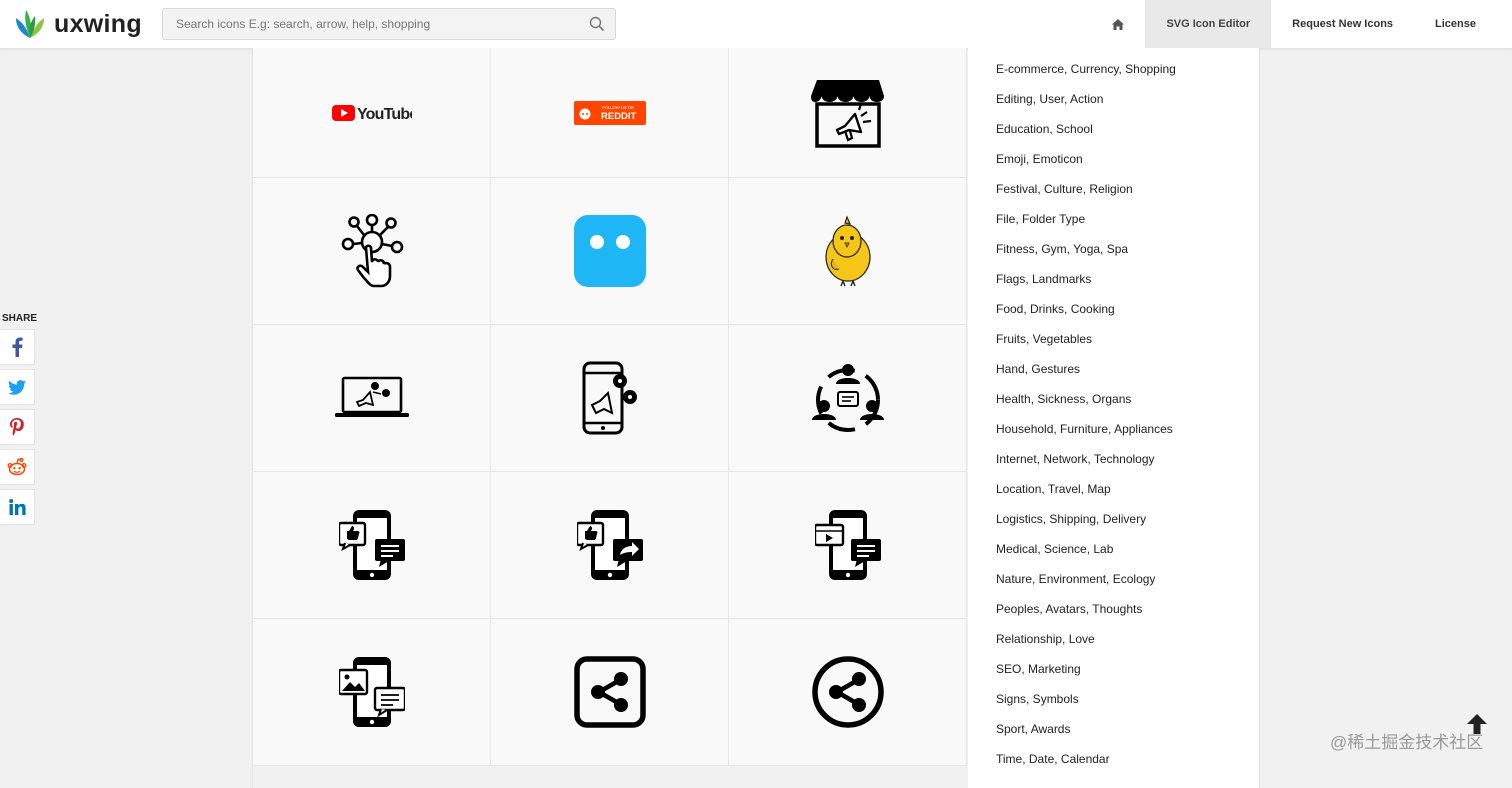  I want to click on share-pinterest-button, so click(17, 427).